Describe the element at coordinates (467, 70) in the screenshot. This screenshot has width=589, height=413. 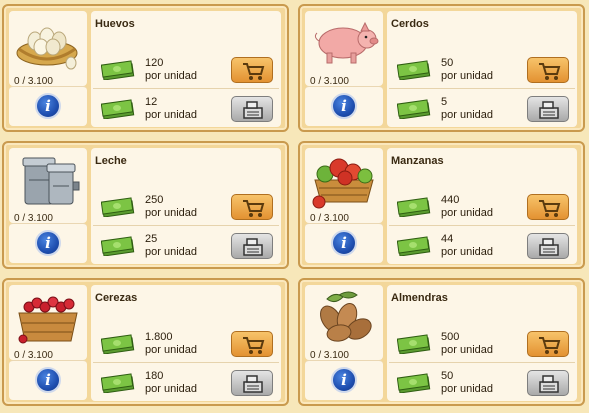
I see `buy-price: 50 por unidad` at that location.